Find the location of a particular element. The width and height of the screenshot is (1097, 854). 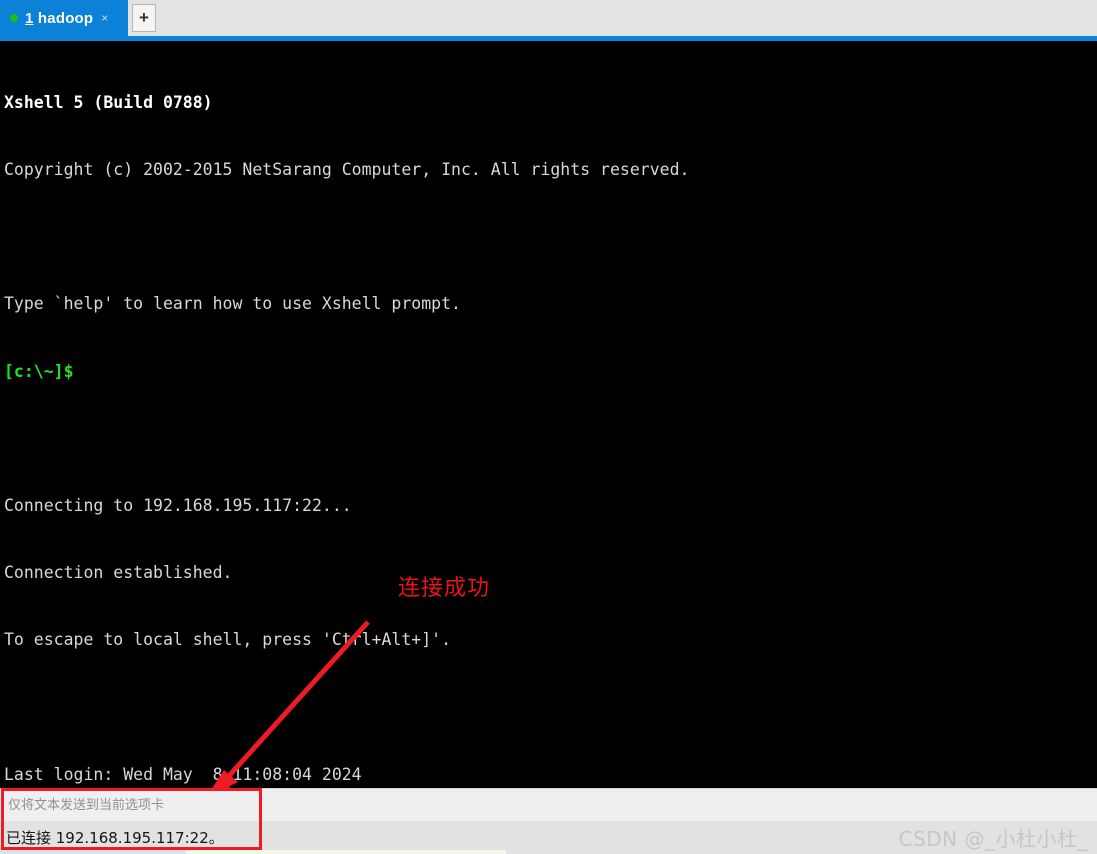

close-icon: × is located at coordinates (104, 18).